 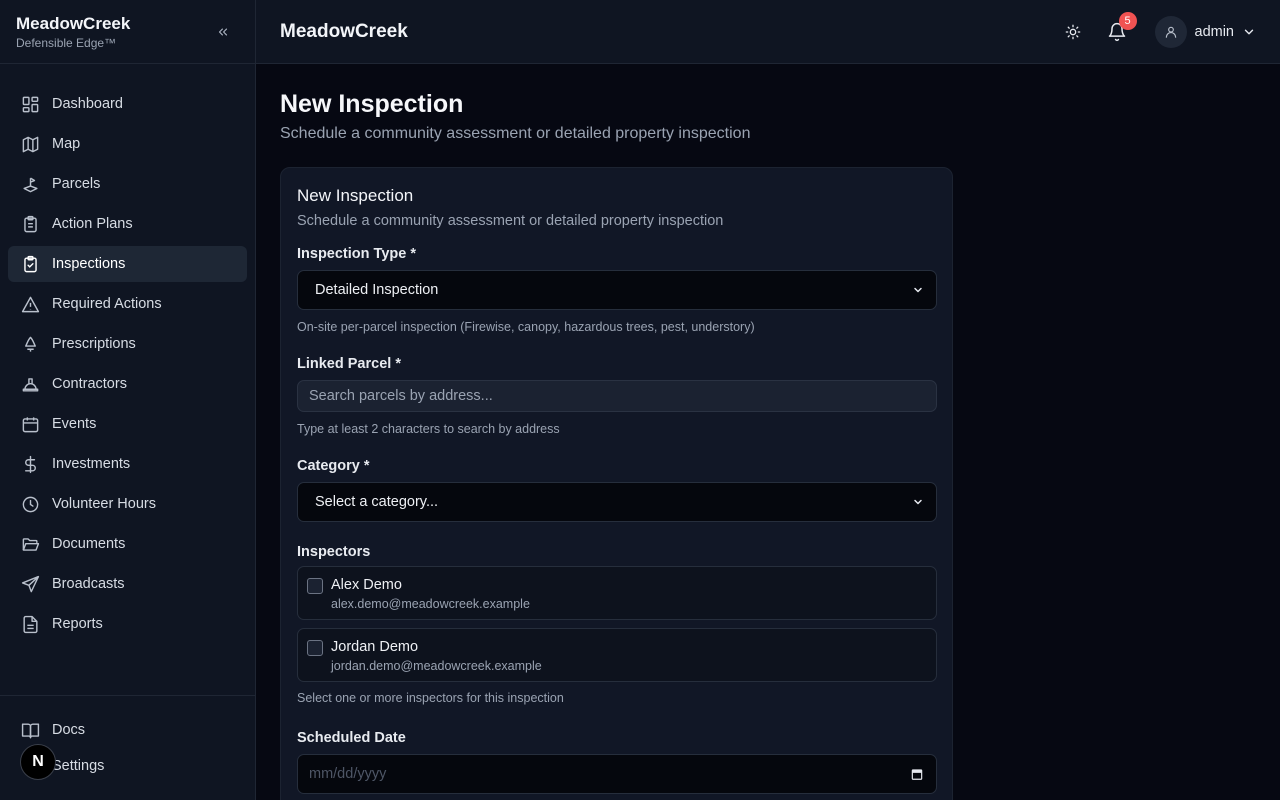 I want to click on file-text-icon, so click(x=30, y=624).